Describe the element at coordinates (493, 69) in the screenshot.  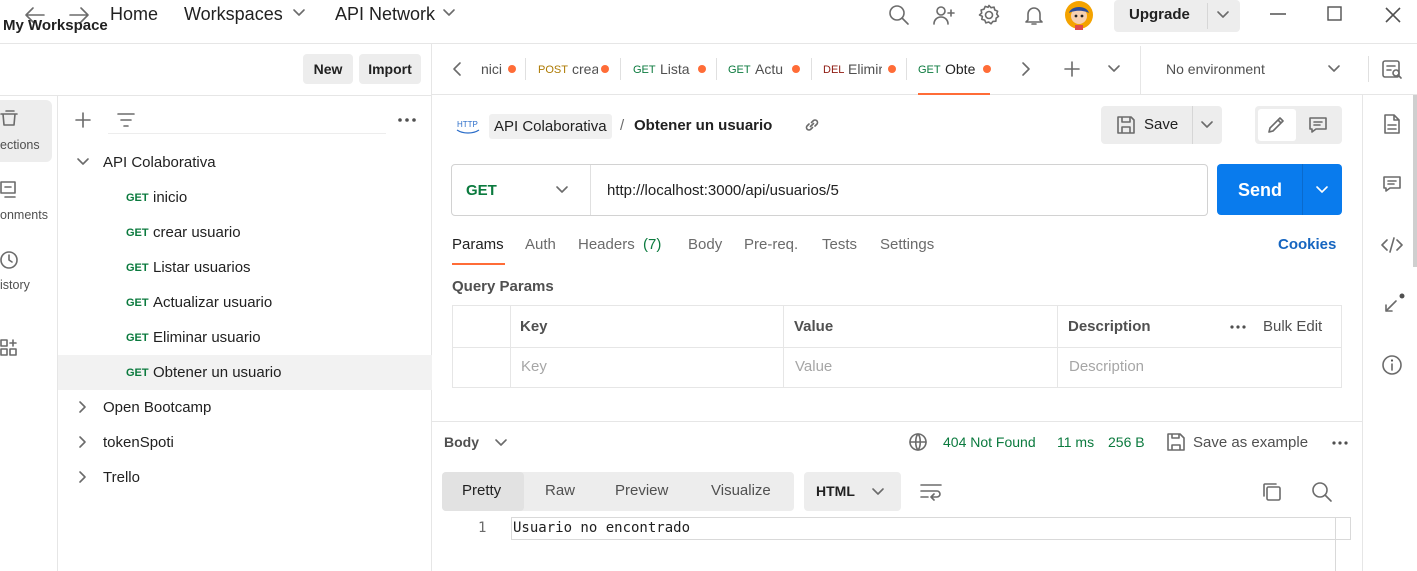
I see `tab-label: nici` at that location.